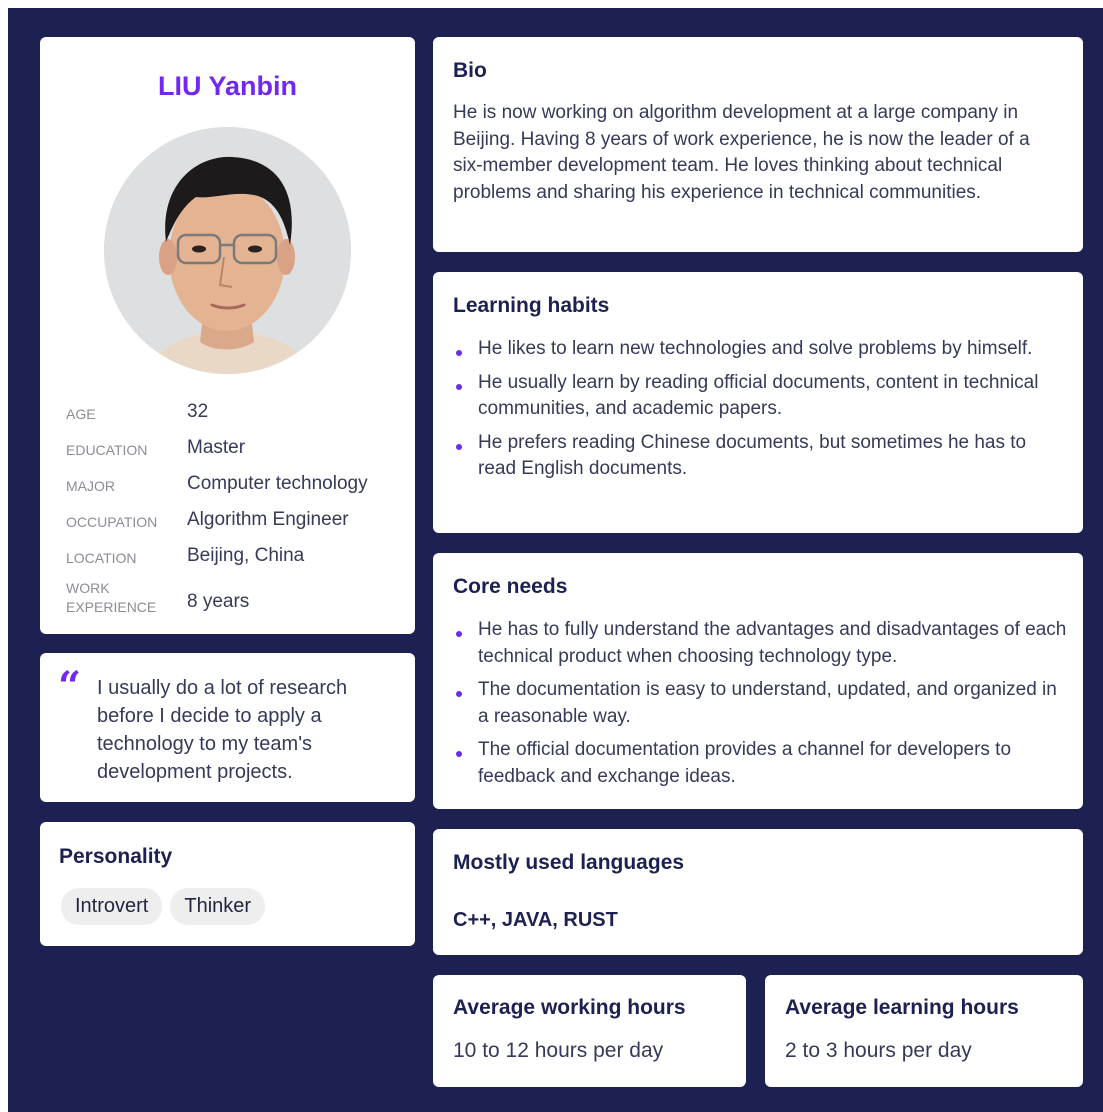  Describe the element at coordinates (902, 1007) in the screenshot. I see `learning-hours-title: Average learning hours` at that location.